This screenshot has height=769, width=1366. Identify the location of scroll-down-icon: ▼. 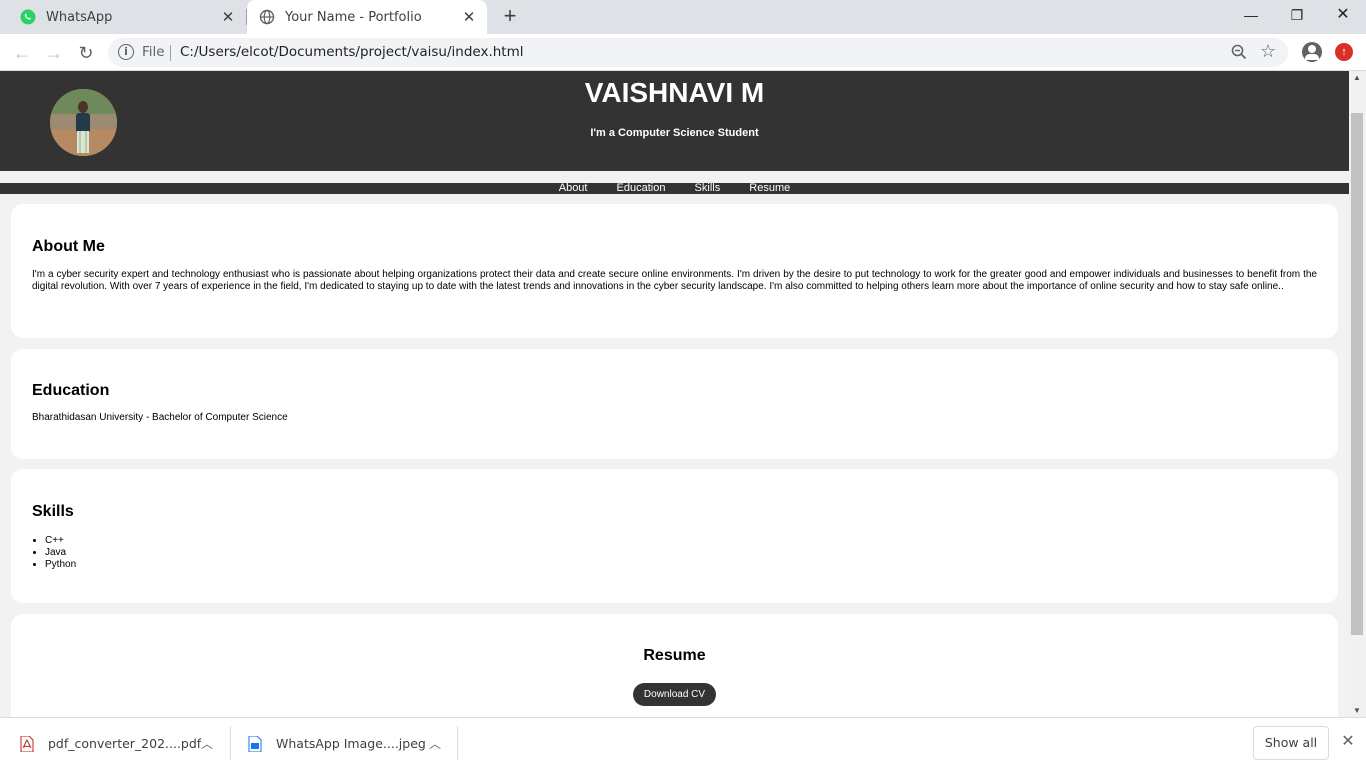
(1357, 710).